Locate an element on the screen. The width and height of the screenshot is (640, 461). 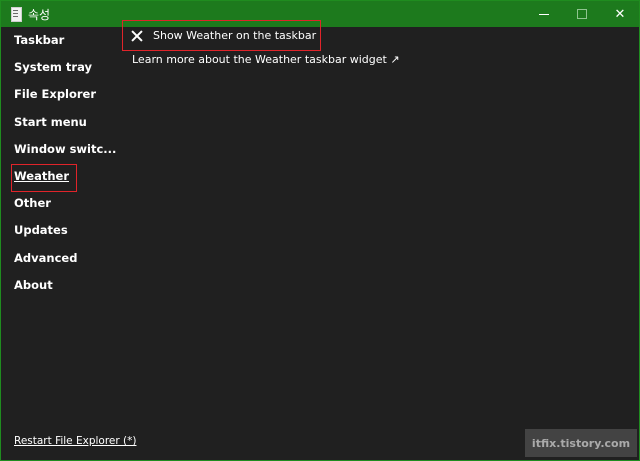
sidebar-item-taskbar: Taskbar is located at coordinates (39, 40).